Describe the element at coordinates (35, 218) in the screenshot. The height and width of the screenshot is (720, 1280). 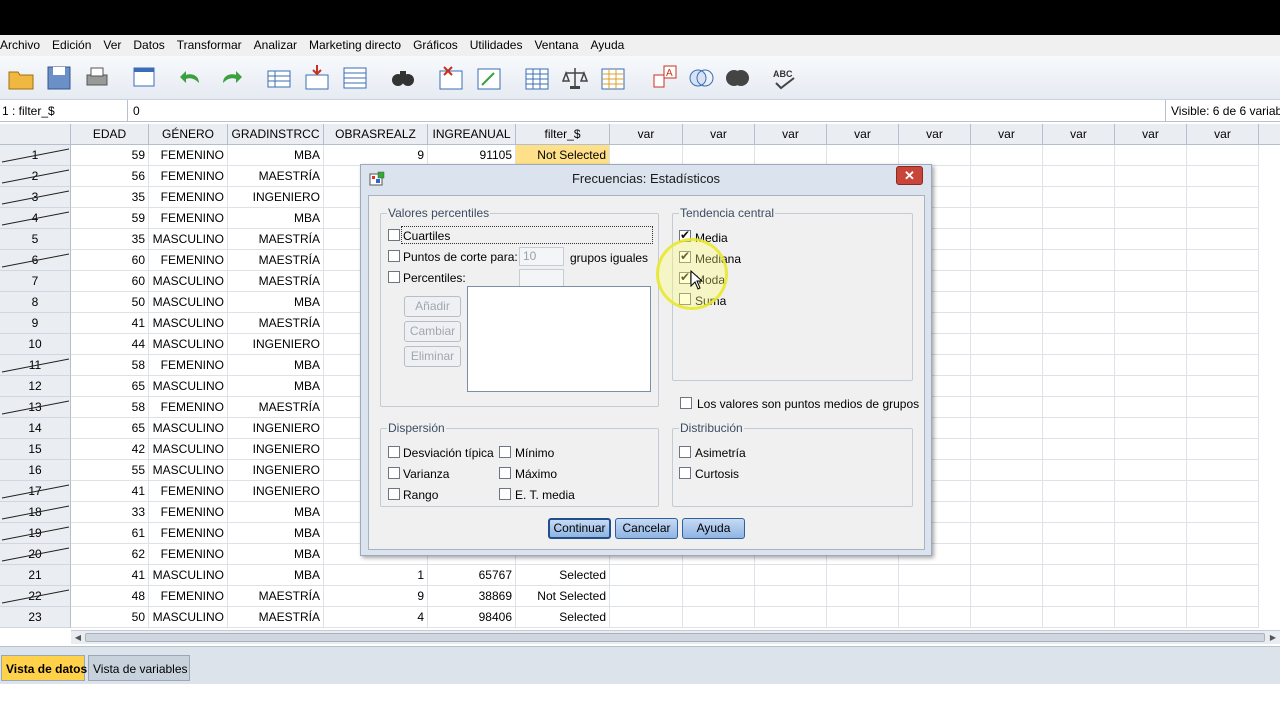
I see `row-number: 4` at that location.